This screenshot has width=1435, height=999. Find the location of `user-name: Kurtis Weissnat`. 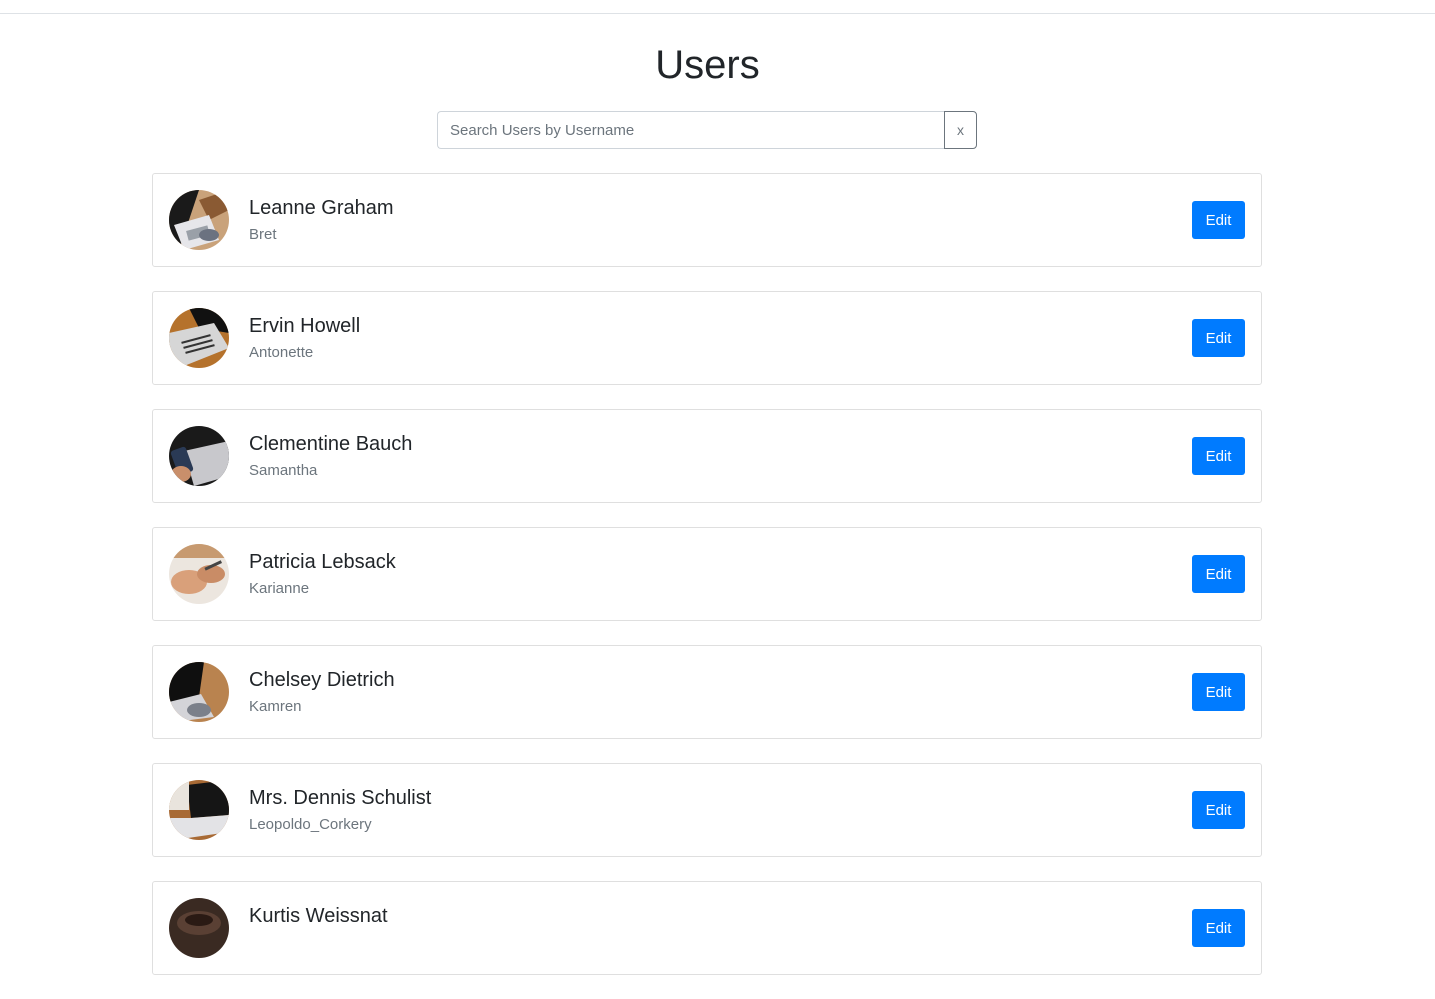

user-name: Kurtis Weissnat is located at coordinates (318, 916).